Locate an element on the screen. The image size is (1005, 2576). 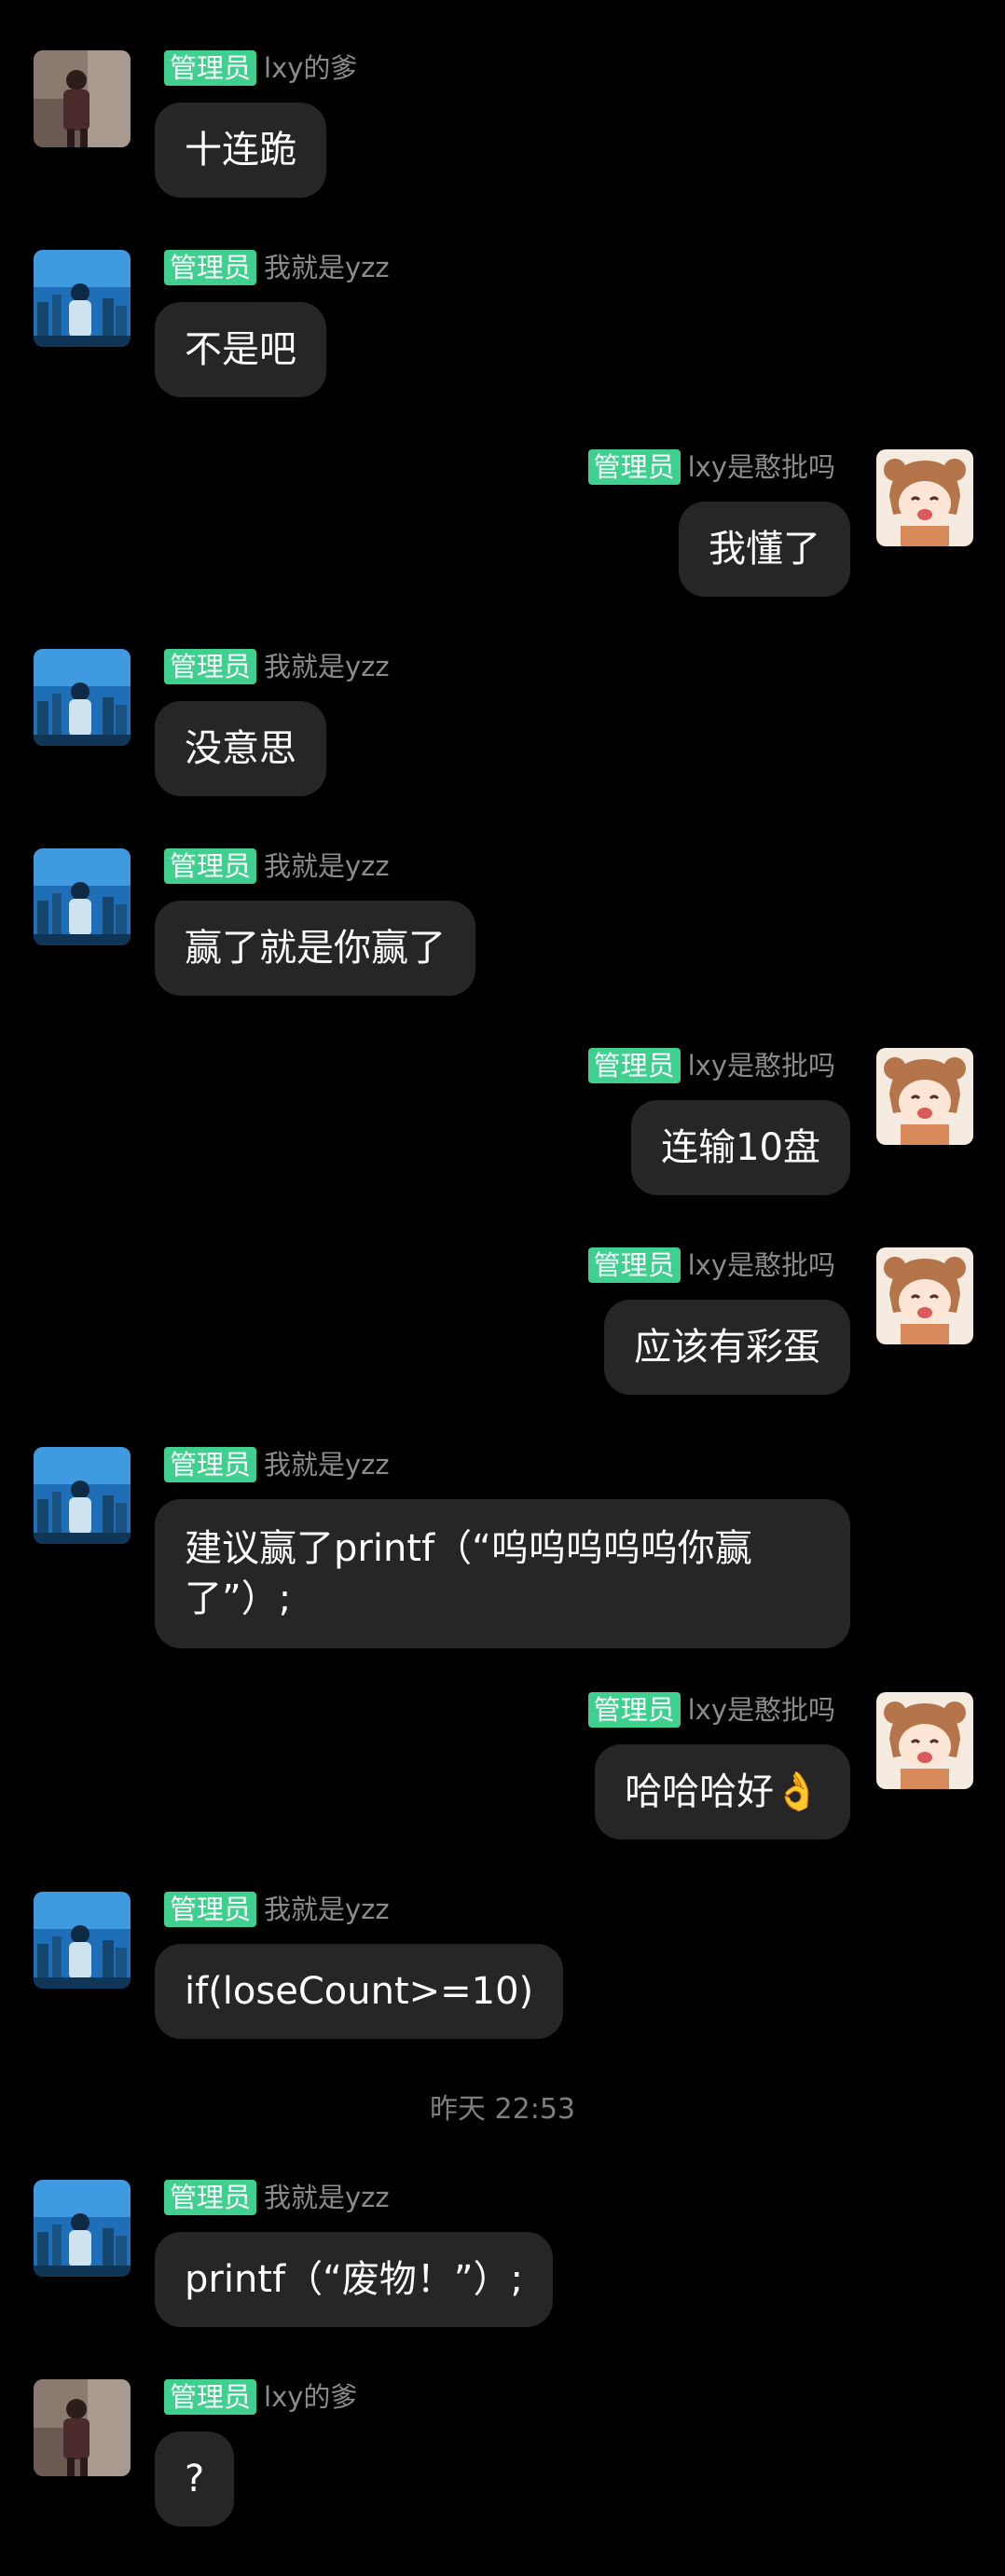
message-bubble: 应该有彩蛋 is located at coordinates (727, 1347).